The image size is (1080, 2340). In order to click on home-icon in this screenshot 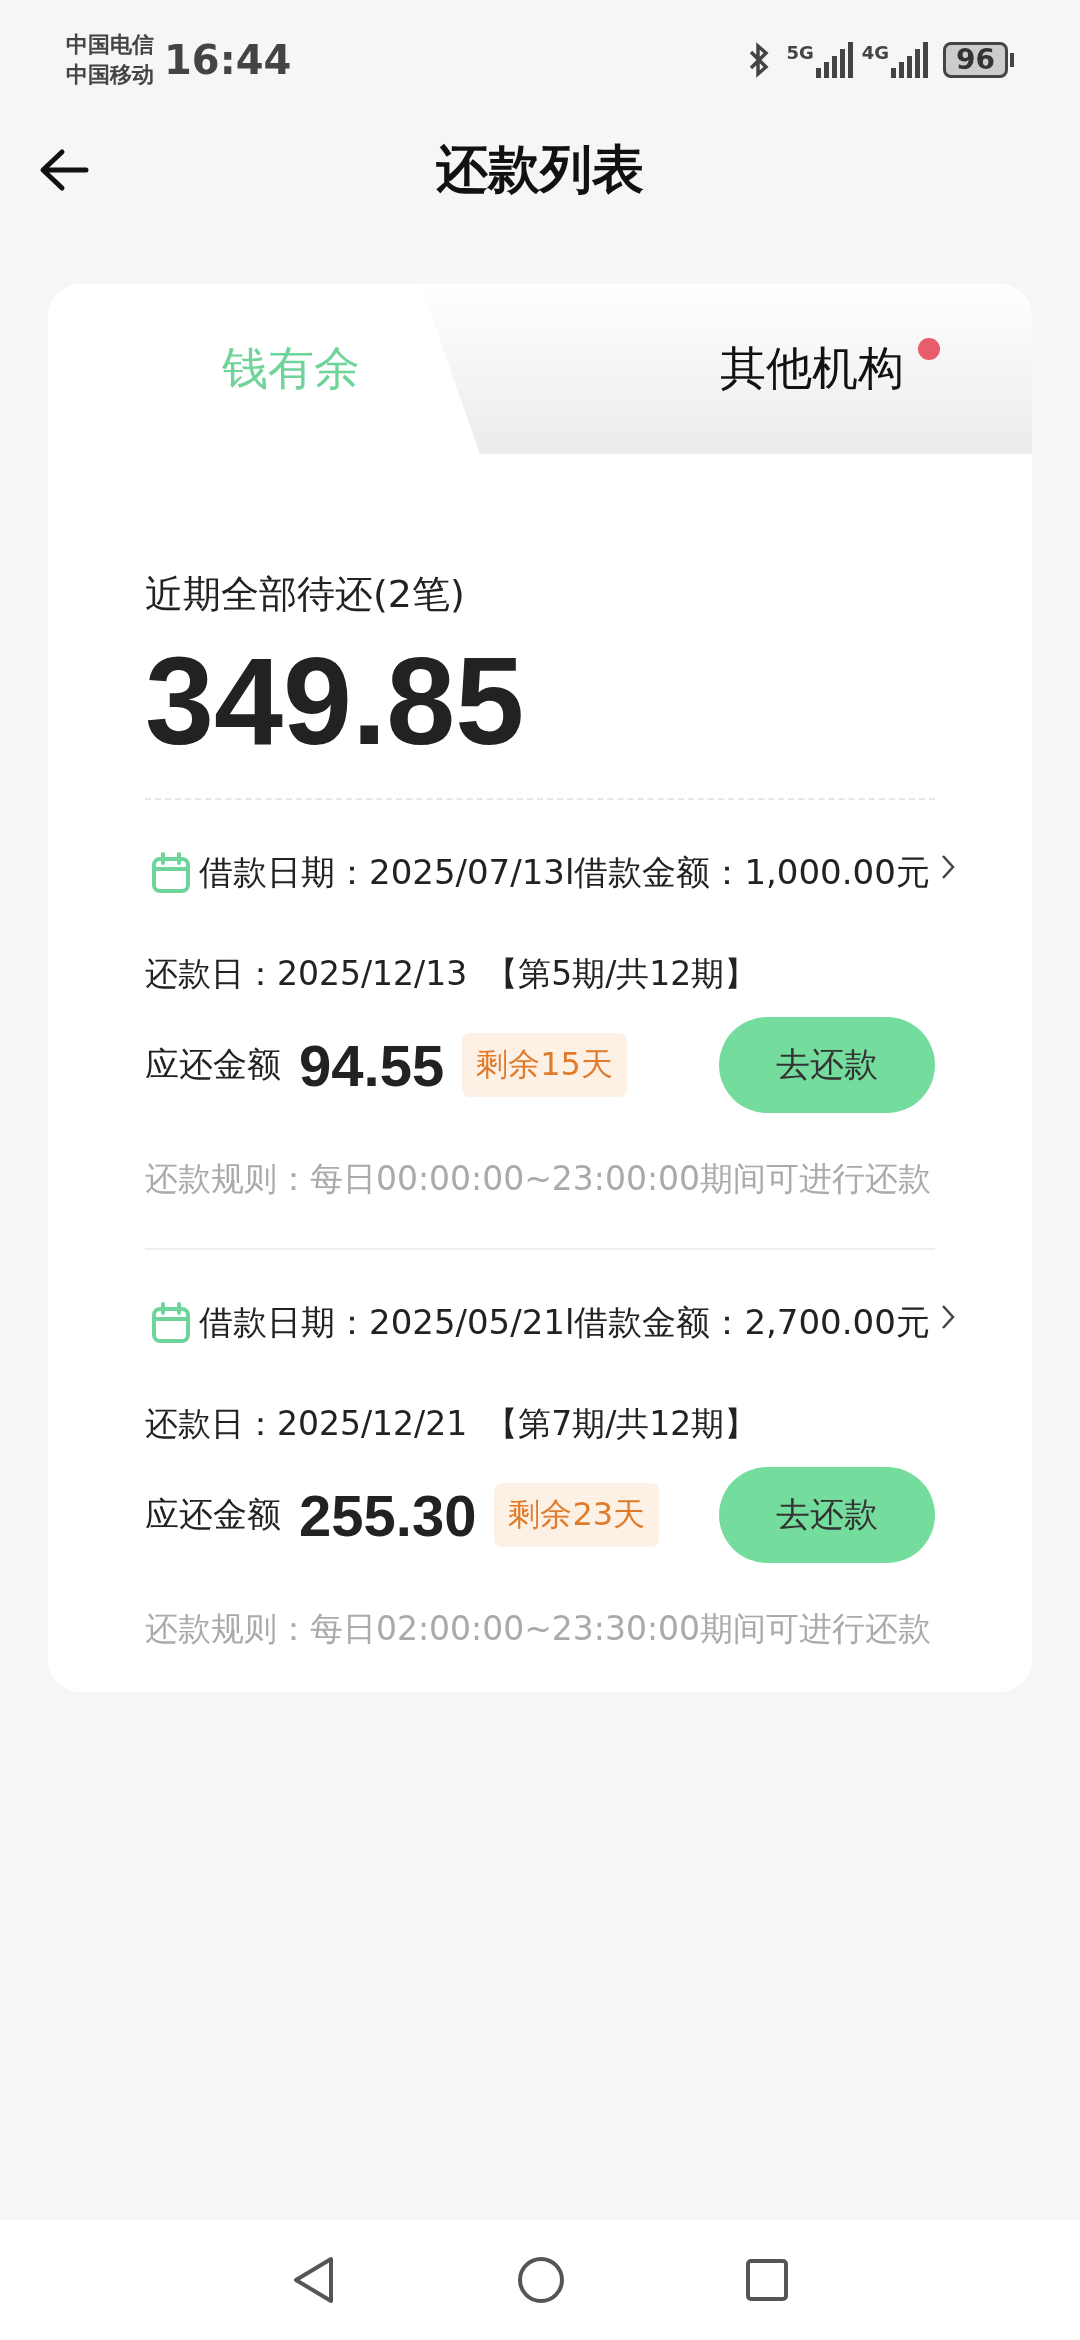, I will do `click(541, 2280)`.